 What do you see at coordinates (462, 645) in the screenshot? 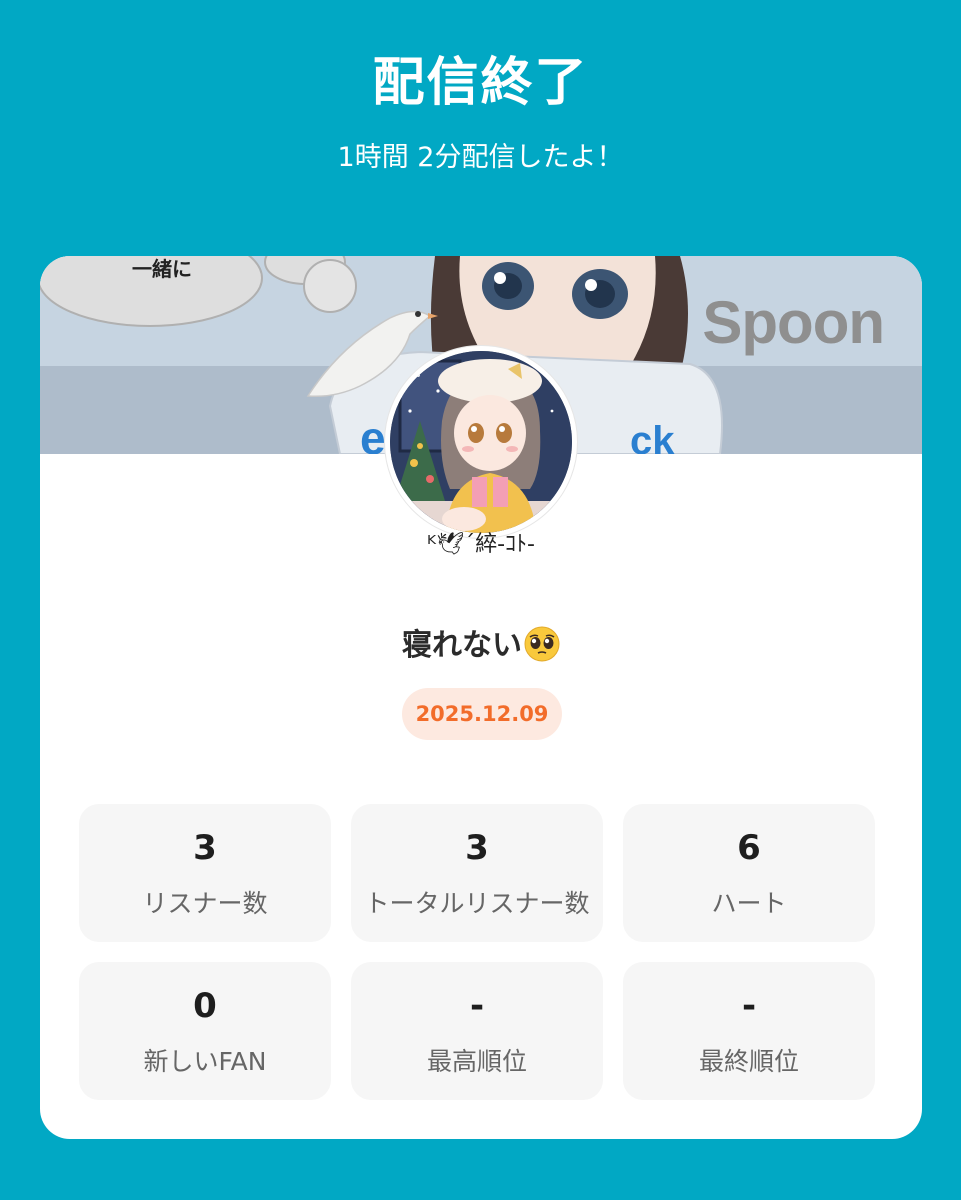
I see `stream-title-text: 寝れない` at bounding box center [462, 645].